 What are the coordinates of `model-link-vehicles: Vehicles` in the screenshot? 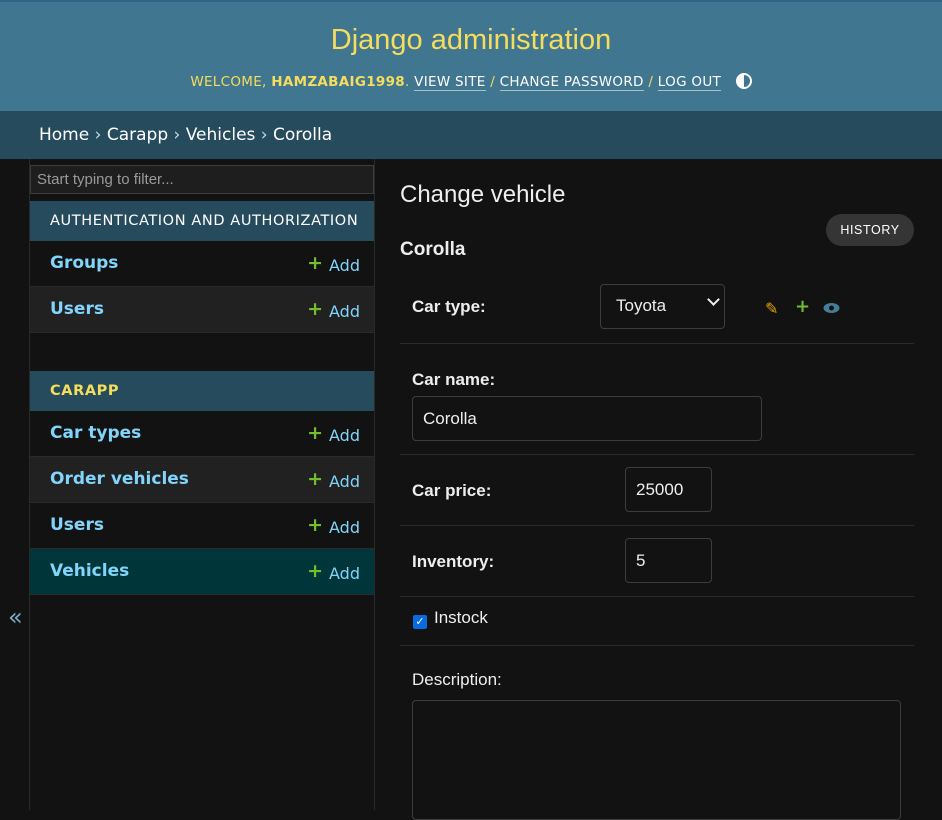 It's located at (89, 571).